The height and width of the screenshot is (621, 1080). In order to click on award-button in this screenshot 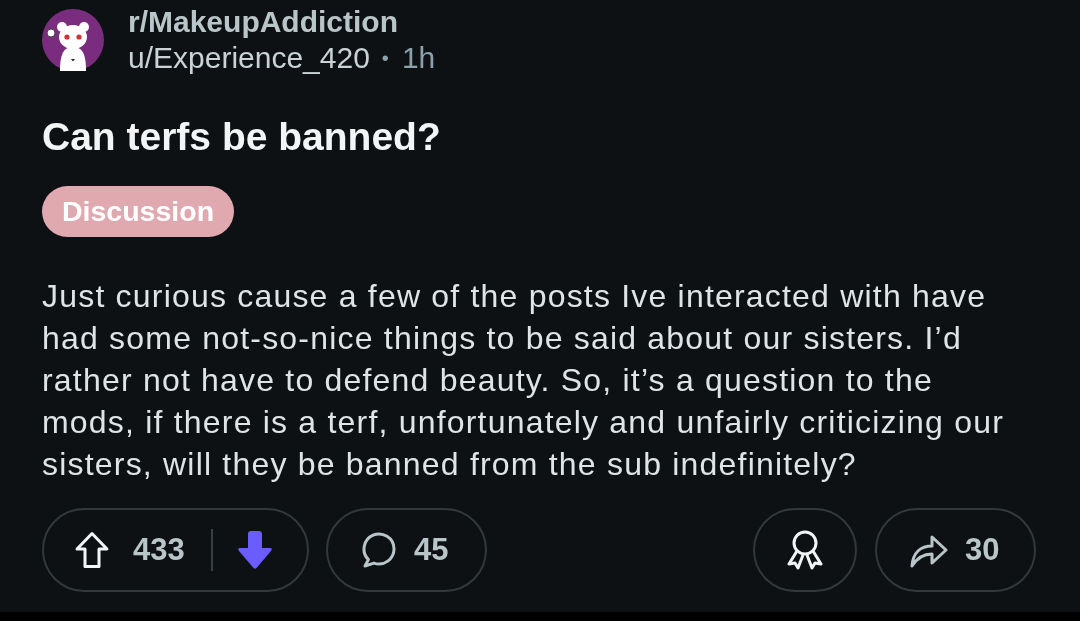, I will do `click(805, 550)`.